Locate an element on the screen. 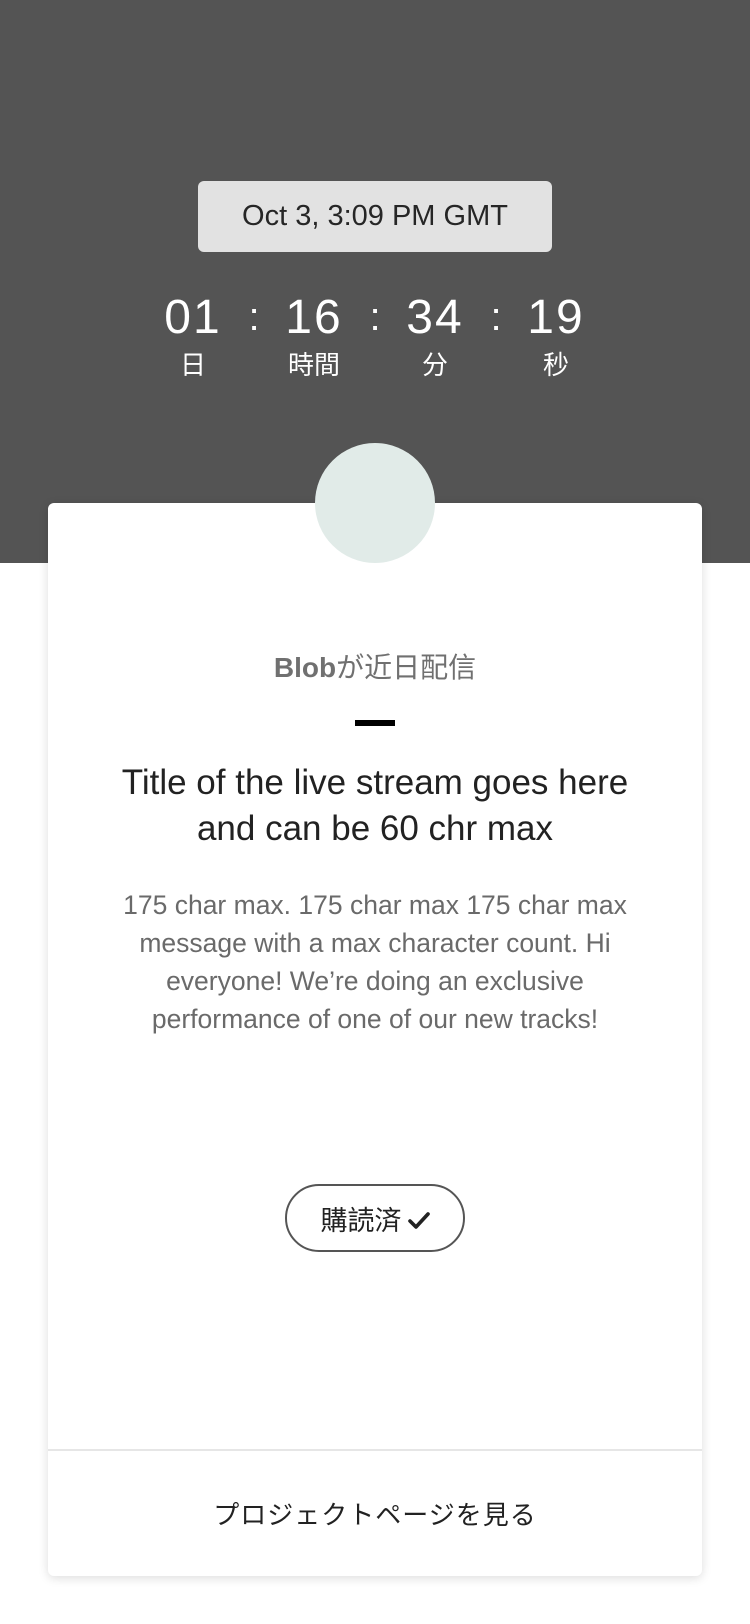 The width and height of the screenshot is (750, 1624). subscribed-button-label: 購読済 is located at coordinates (361, 1220).